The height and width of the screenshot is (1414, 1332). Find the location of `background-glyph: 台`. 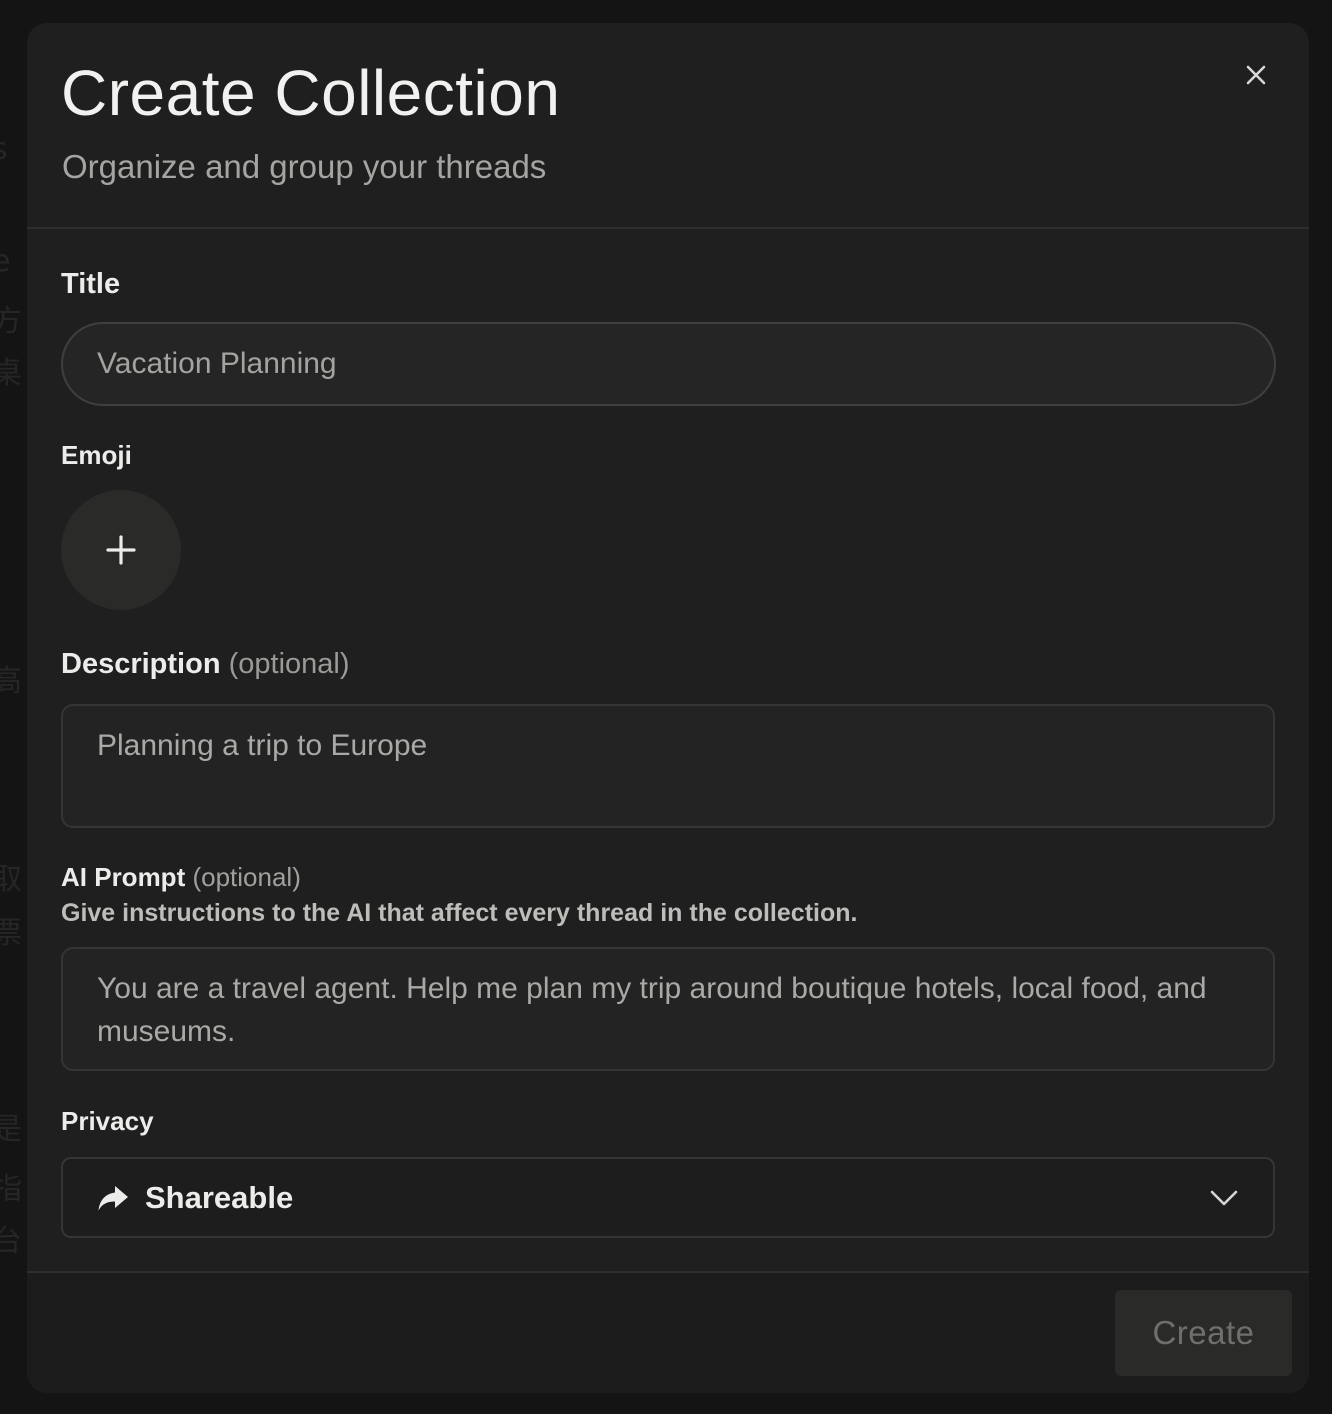

background-glyph: 台 is located at coordinates (11, 1241).